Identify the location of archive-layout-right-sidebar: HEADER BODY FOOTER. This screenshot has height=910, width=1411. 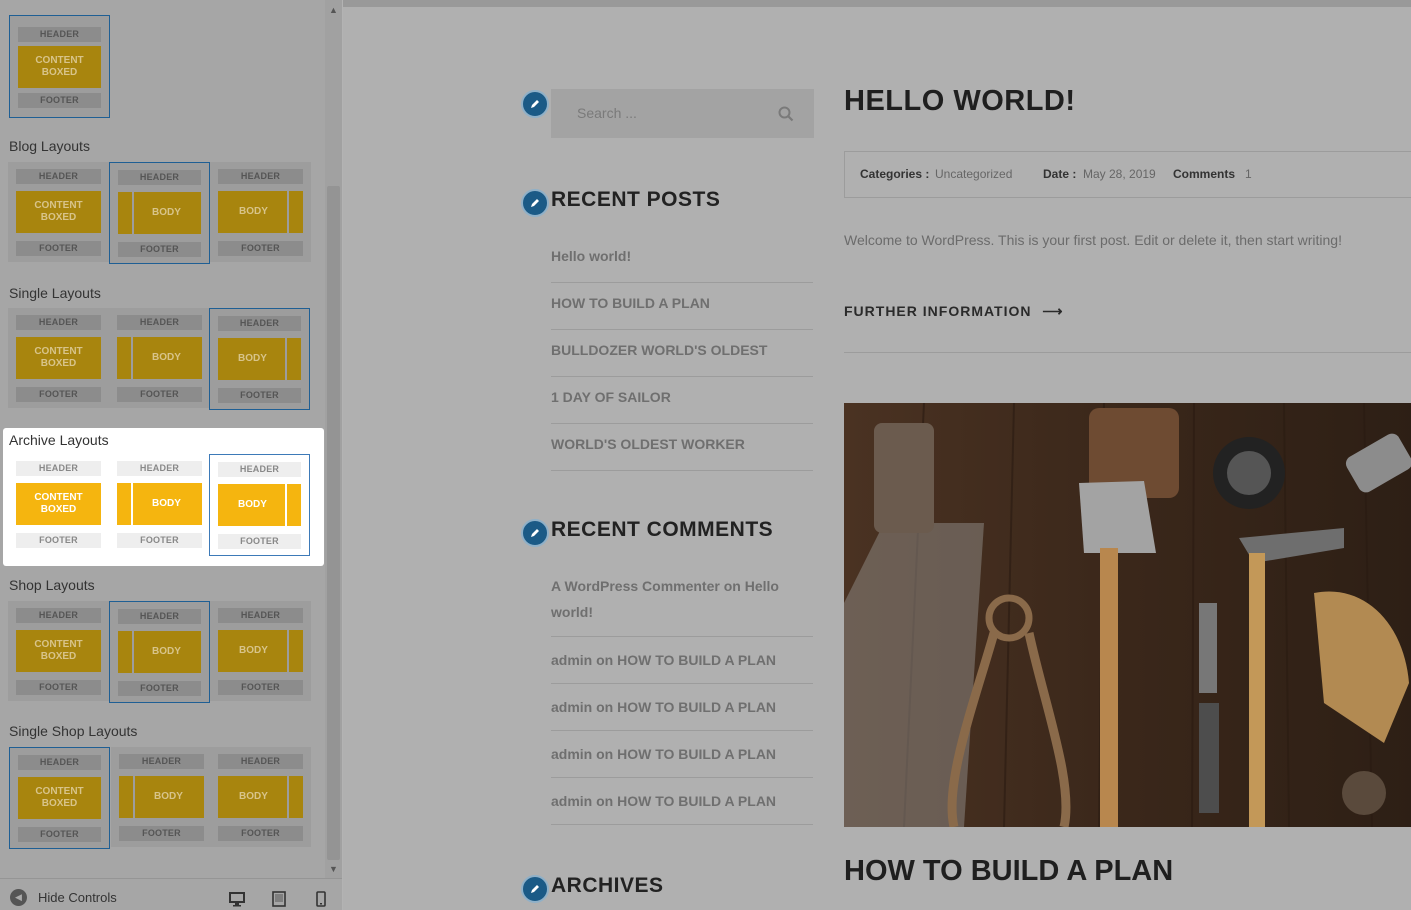
(259, 505).